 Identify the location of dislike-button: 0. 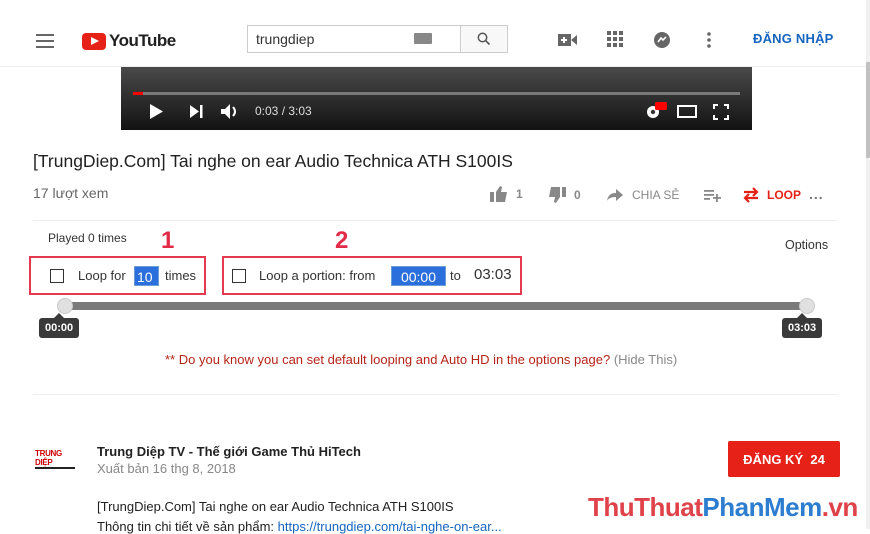
(564, 195).